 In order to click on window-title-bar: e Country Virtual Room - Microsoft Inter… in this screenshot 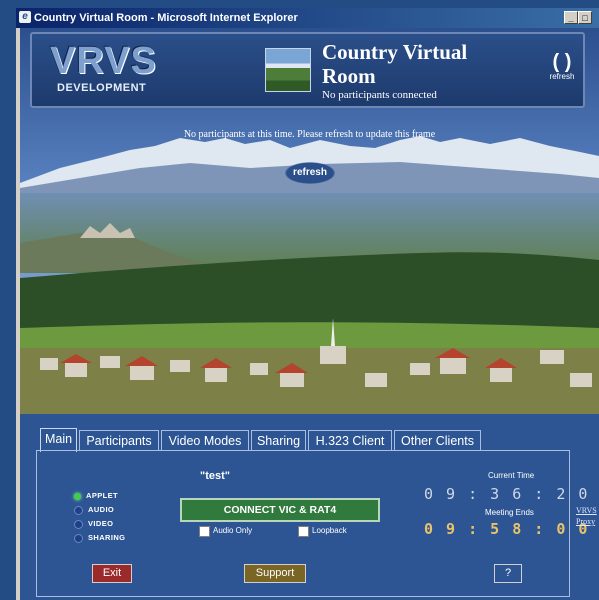, I will do `click(307, 18)`.